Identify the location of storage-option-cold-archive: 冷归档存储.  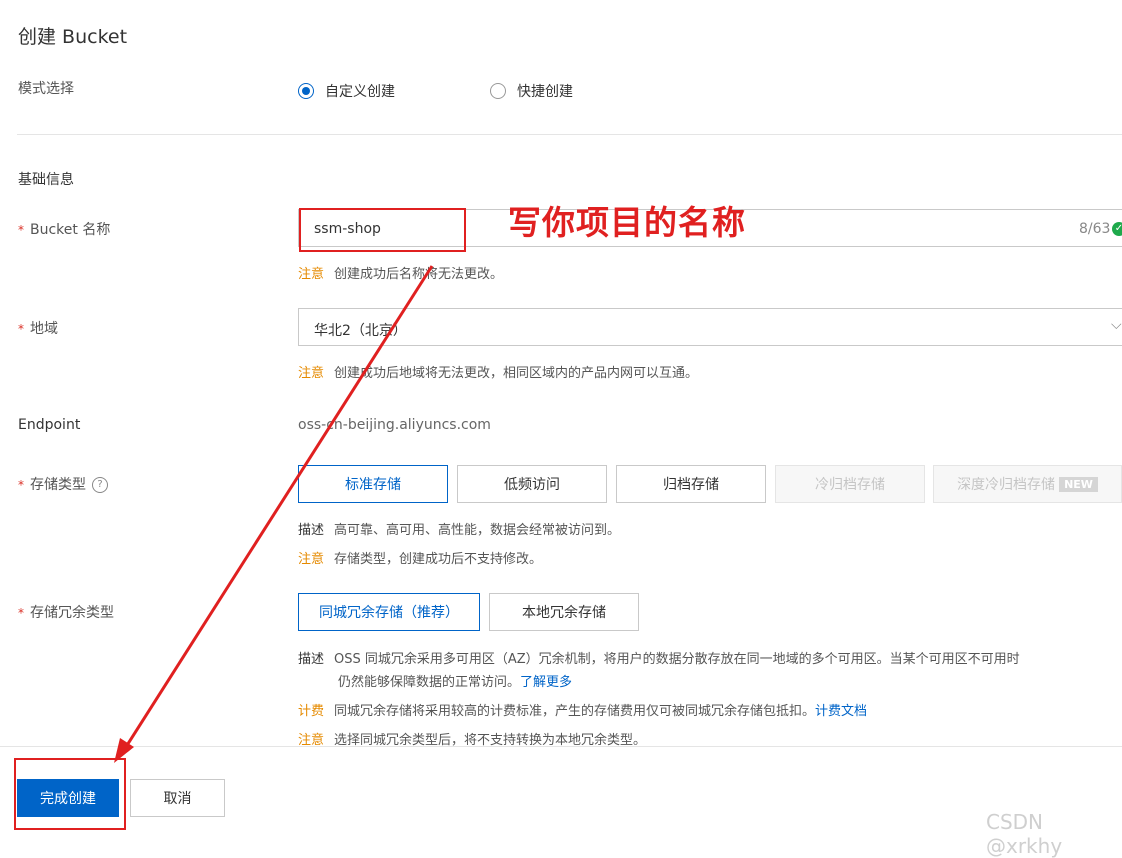
(850, 484).